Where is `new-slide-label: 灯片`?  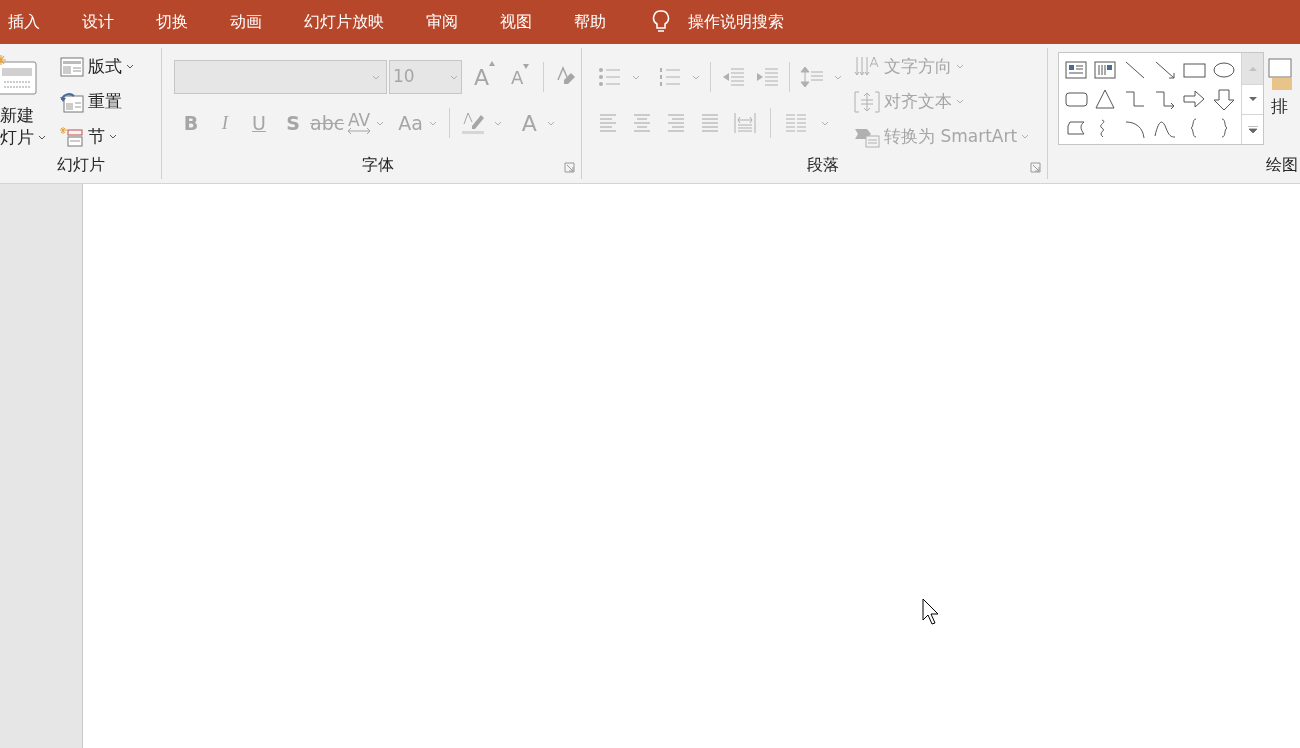
new-slide-label: 灯片 is located at coordinates (17, 137).